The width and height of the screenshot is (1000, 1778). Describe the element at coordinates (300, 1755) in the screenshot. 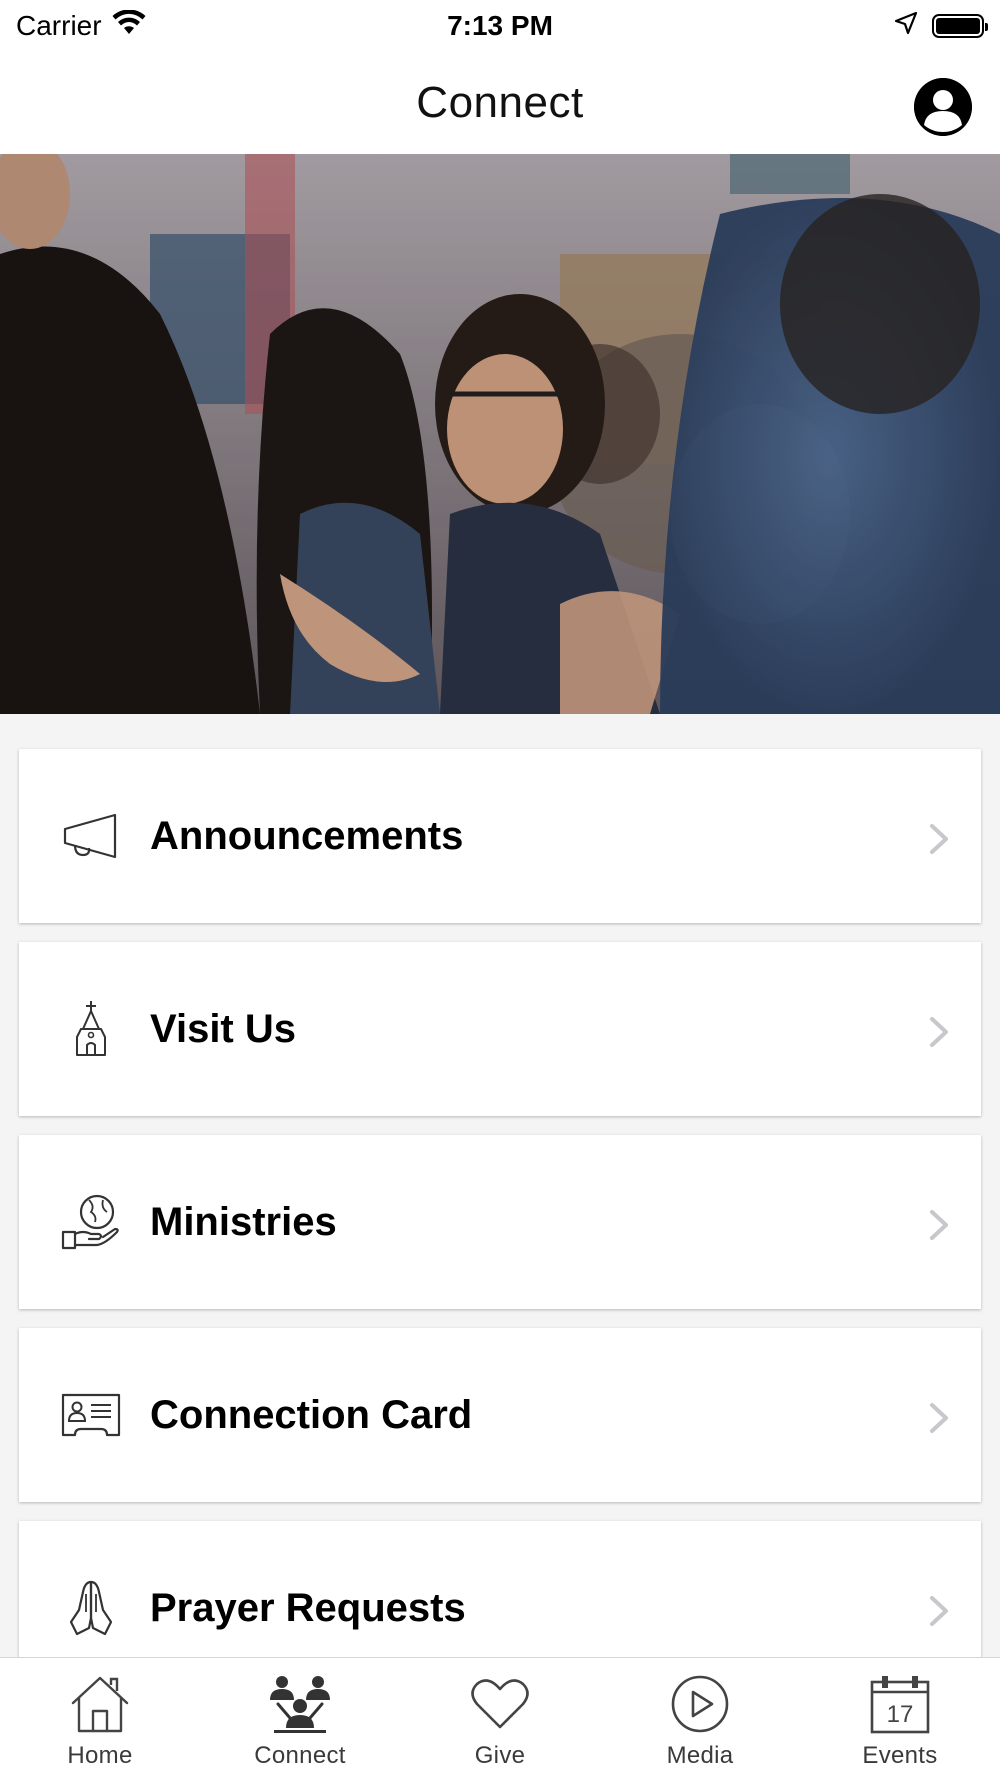

I see `tab-label: Connect` at that location.